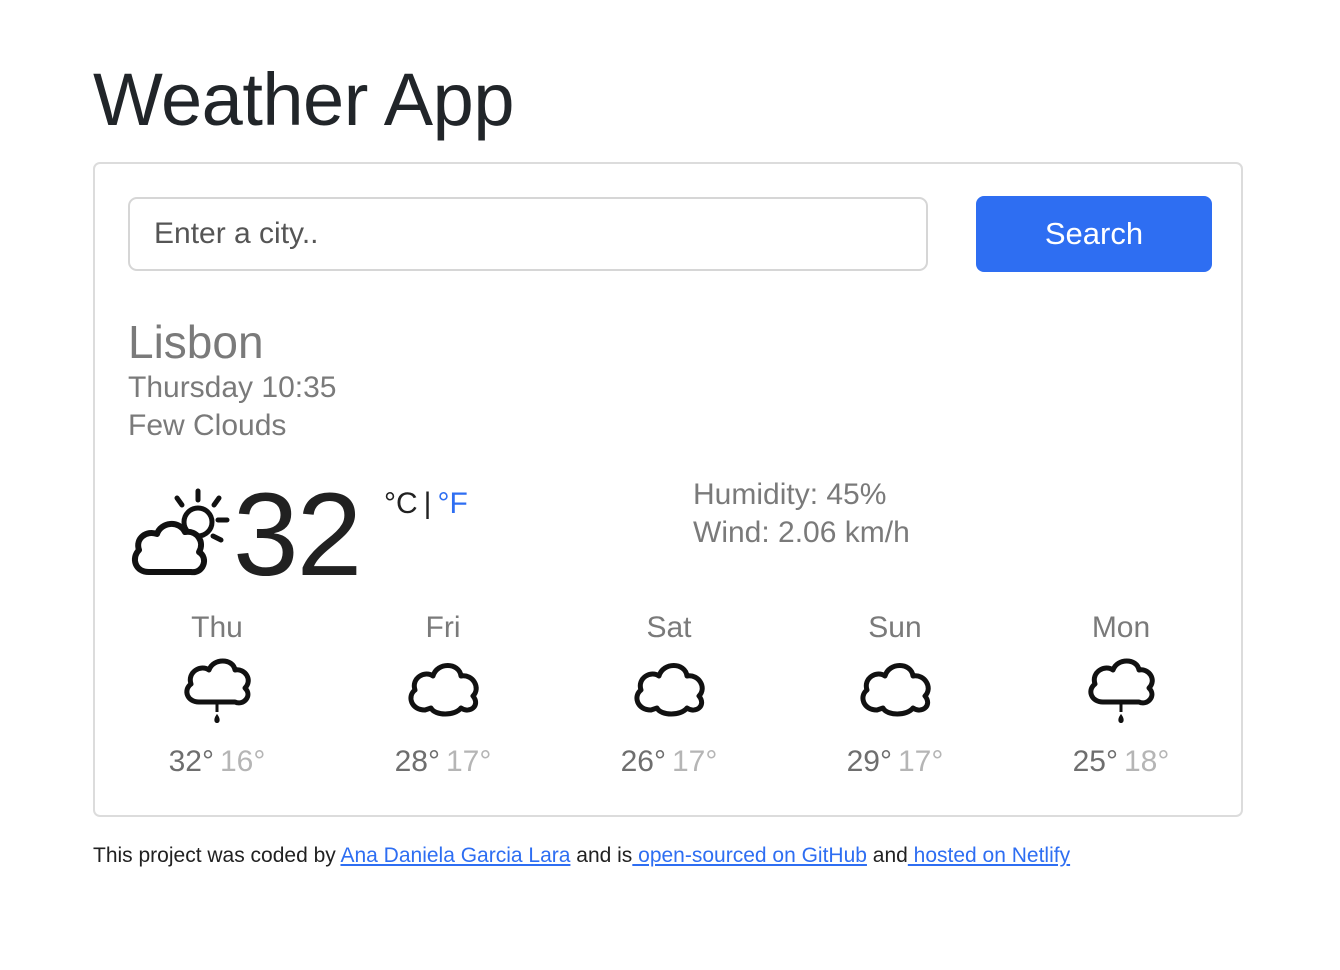  I want to click on app-title: Weather App, so click(303, 99).